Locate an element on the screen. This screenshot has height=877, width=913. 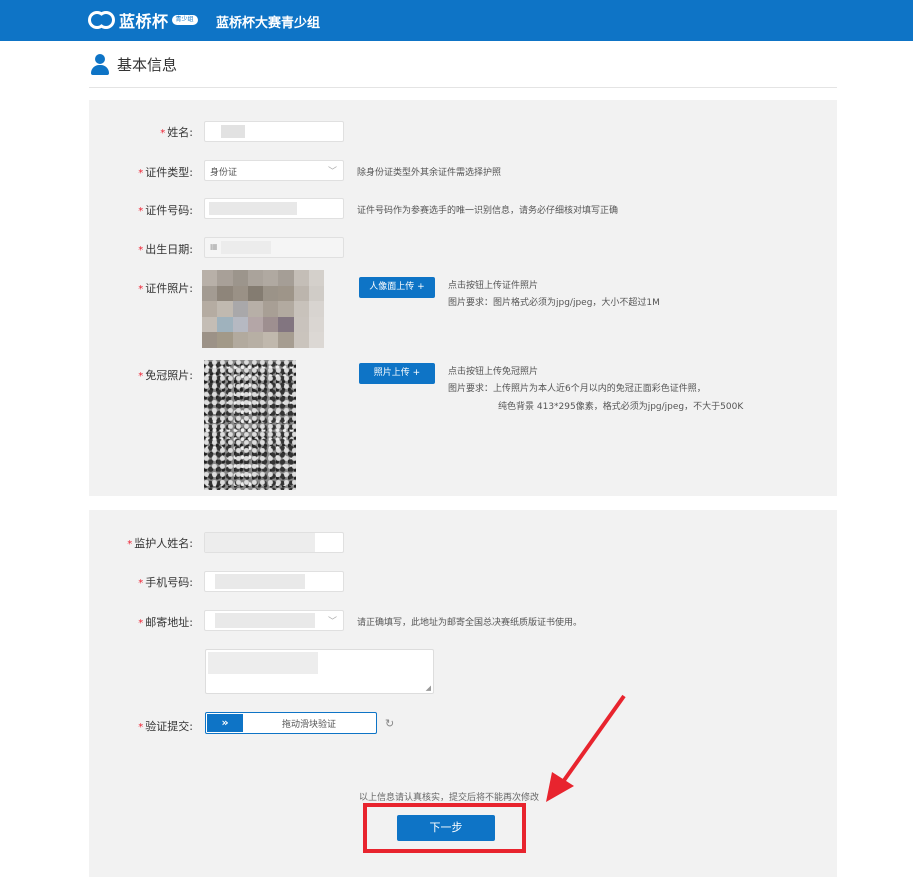
id-type-select: 身份证 ﹀ is located at coordinates (274, 170).